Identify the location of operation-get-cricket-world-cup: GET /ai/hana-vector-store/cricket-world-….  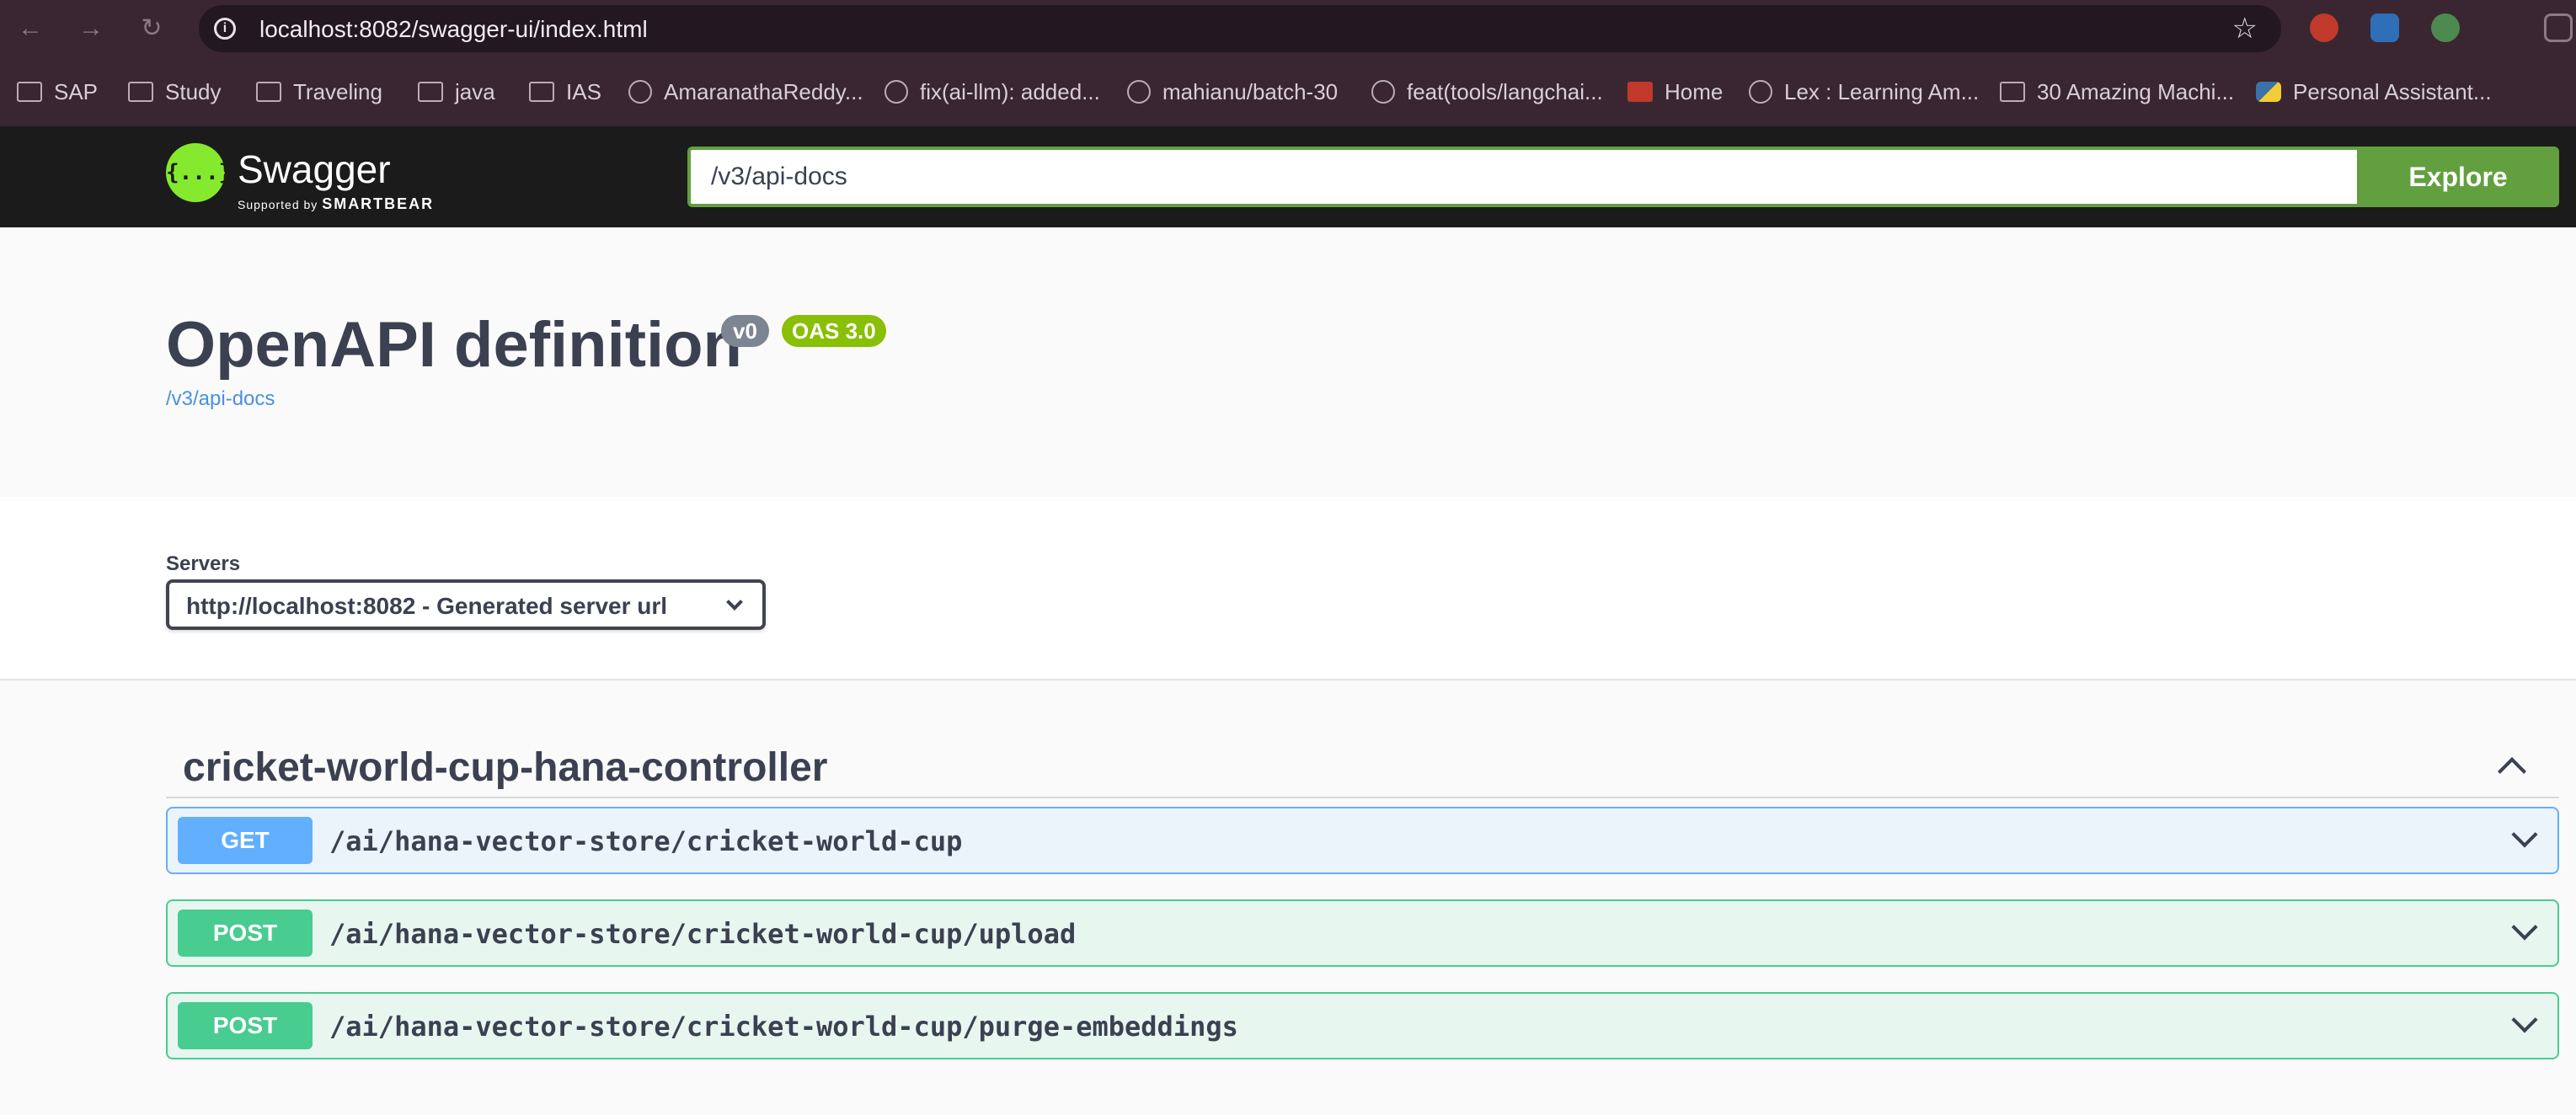
(1362, 840).